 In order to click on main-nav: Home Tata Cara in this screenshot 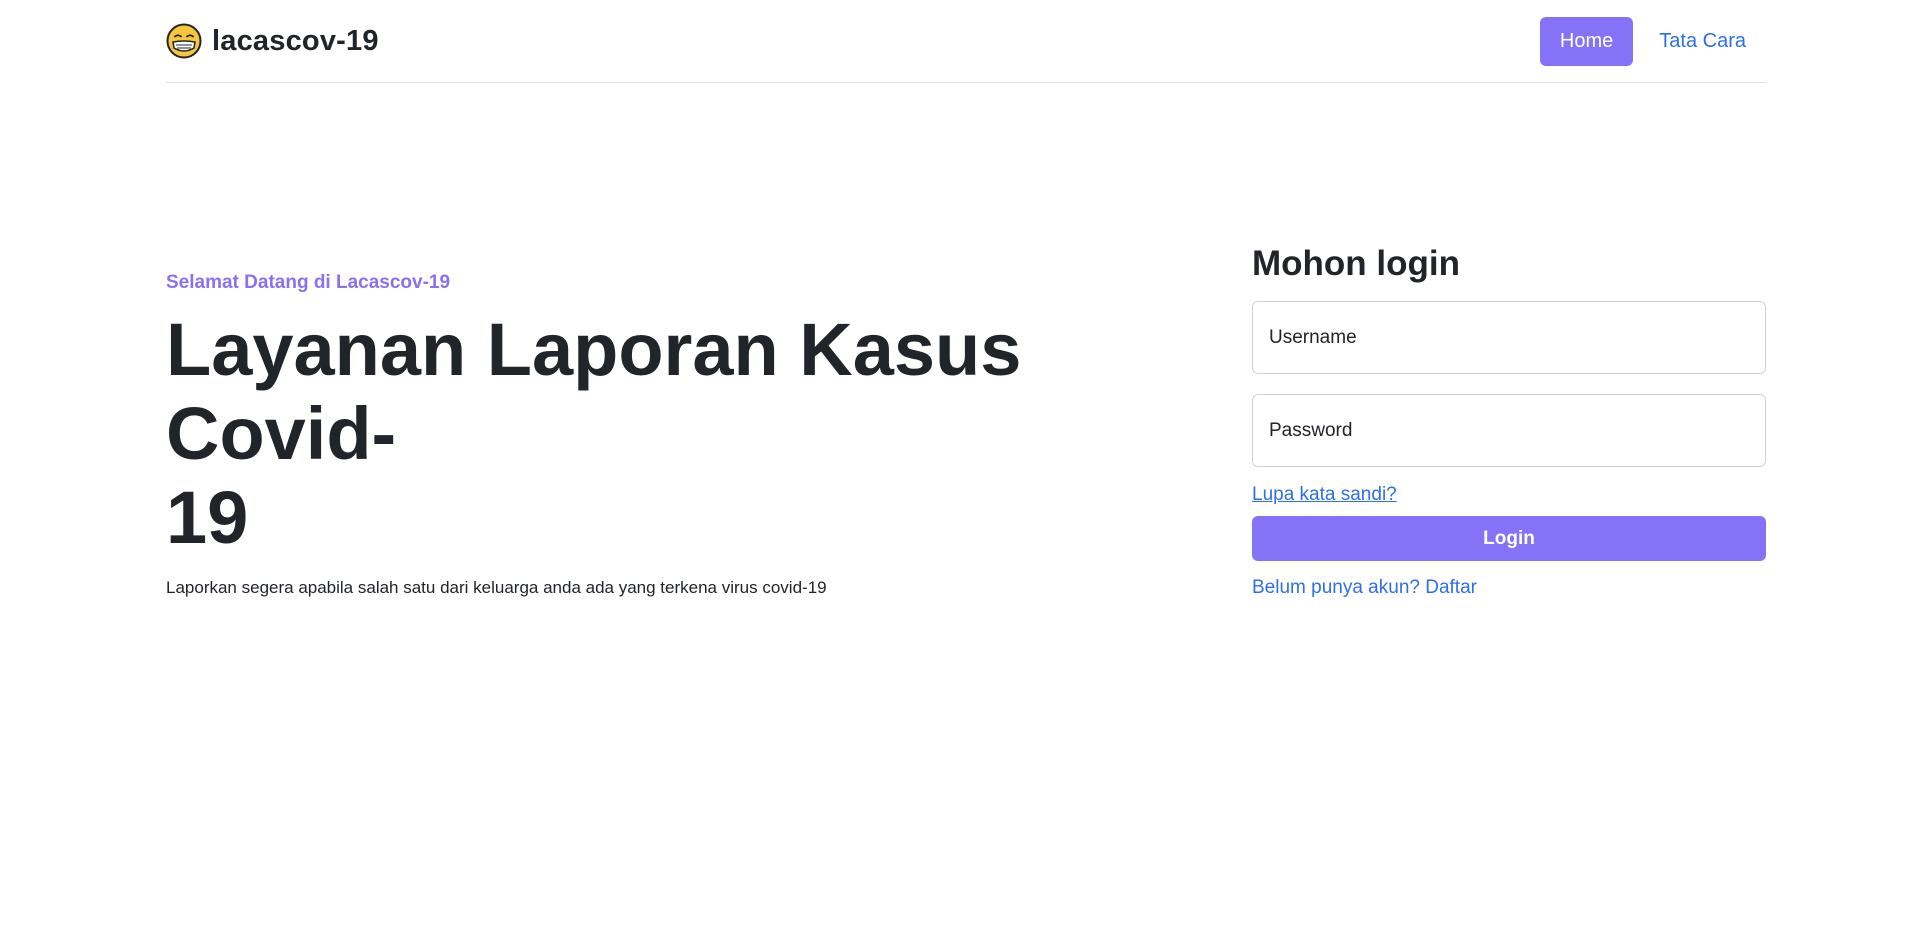, I will do `click(1652, 41)`.